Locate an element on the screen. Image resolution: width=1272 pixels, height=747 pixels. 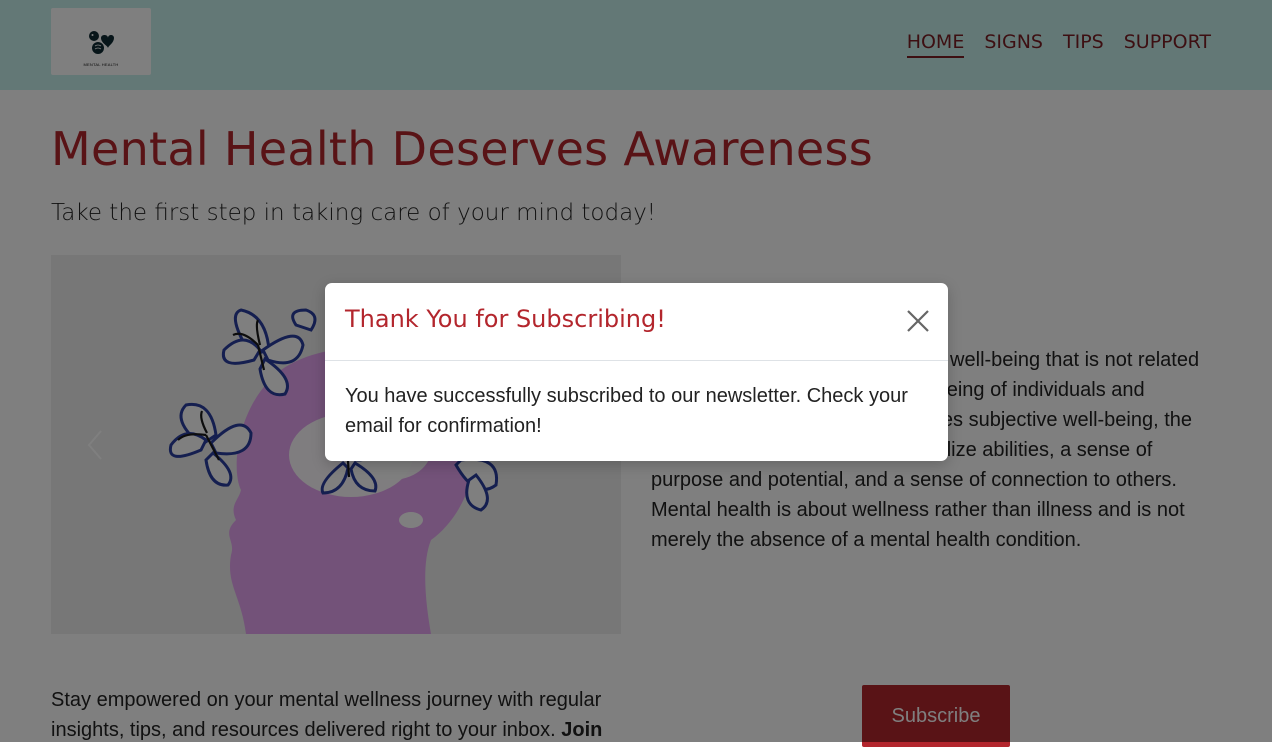
modal-header: Thank You for Subscribing! is located at coordinates (636, 322).